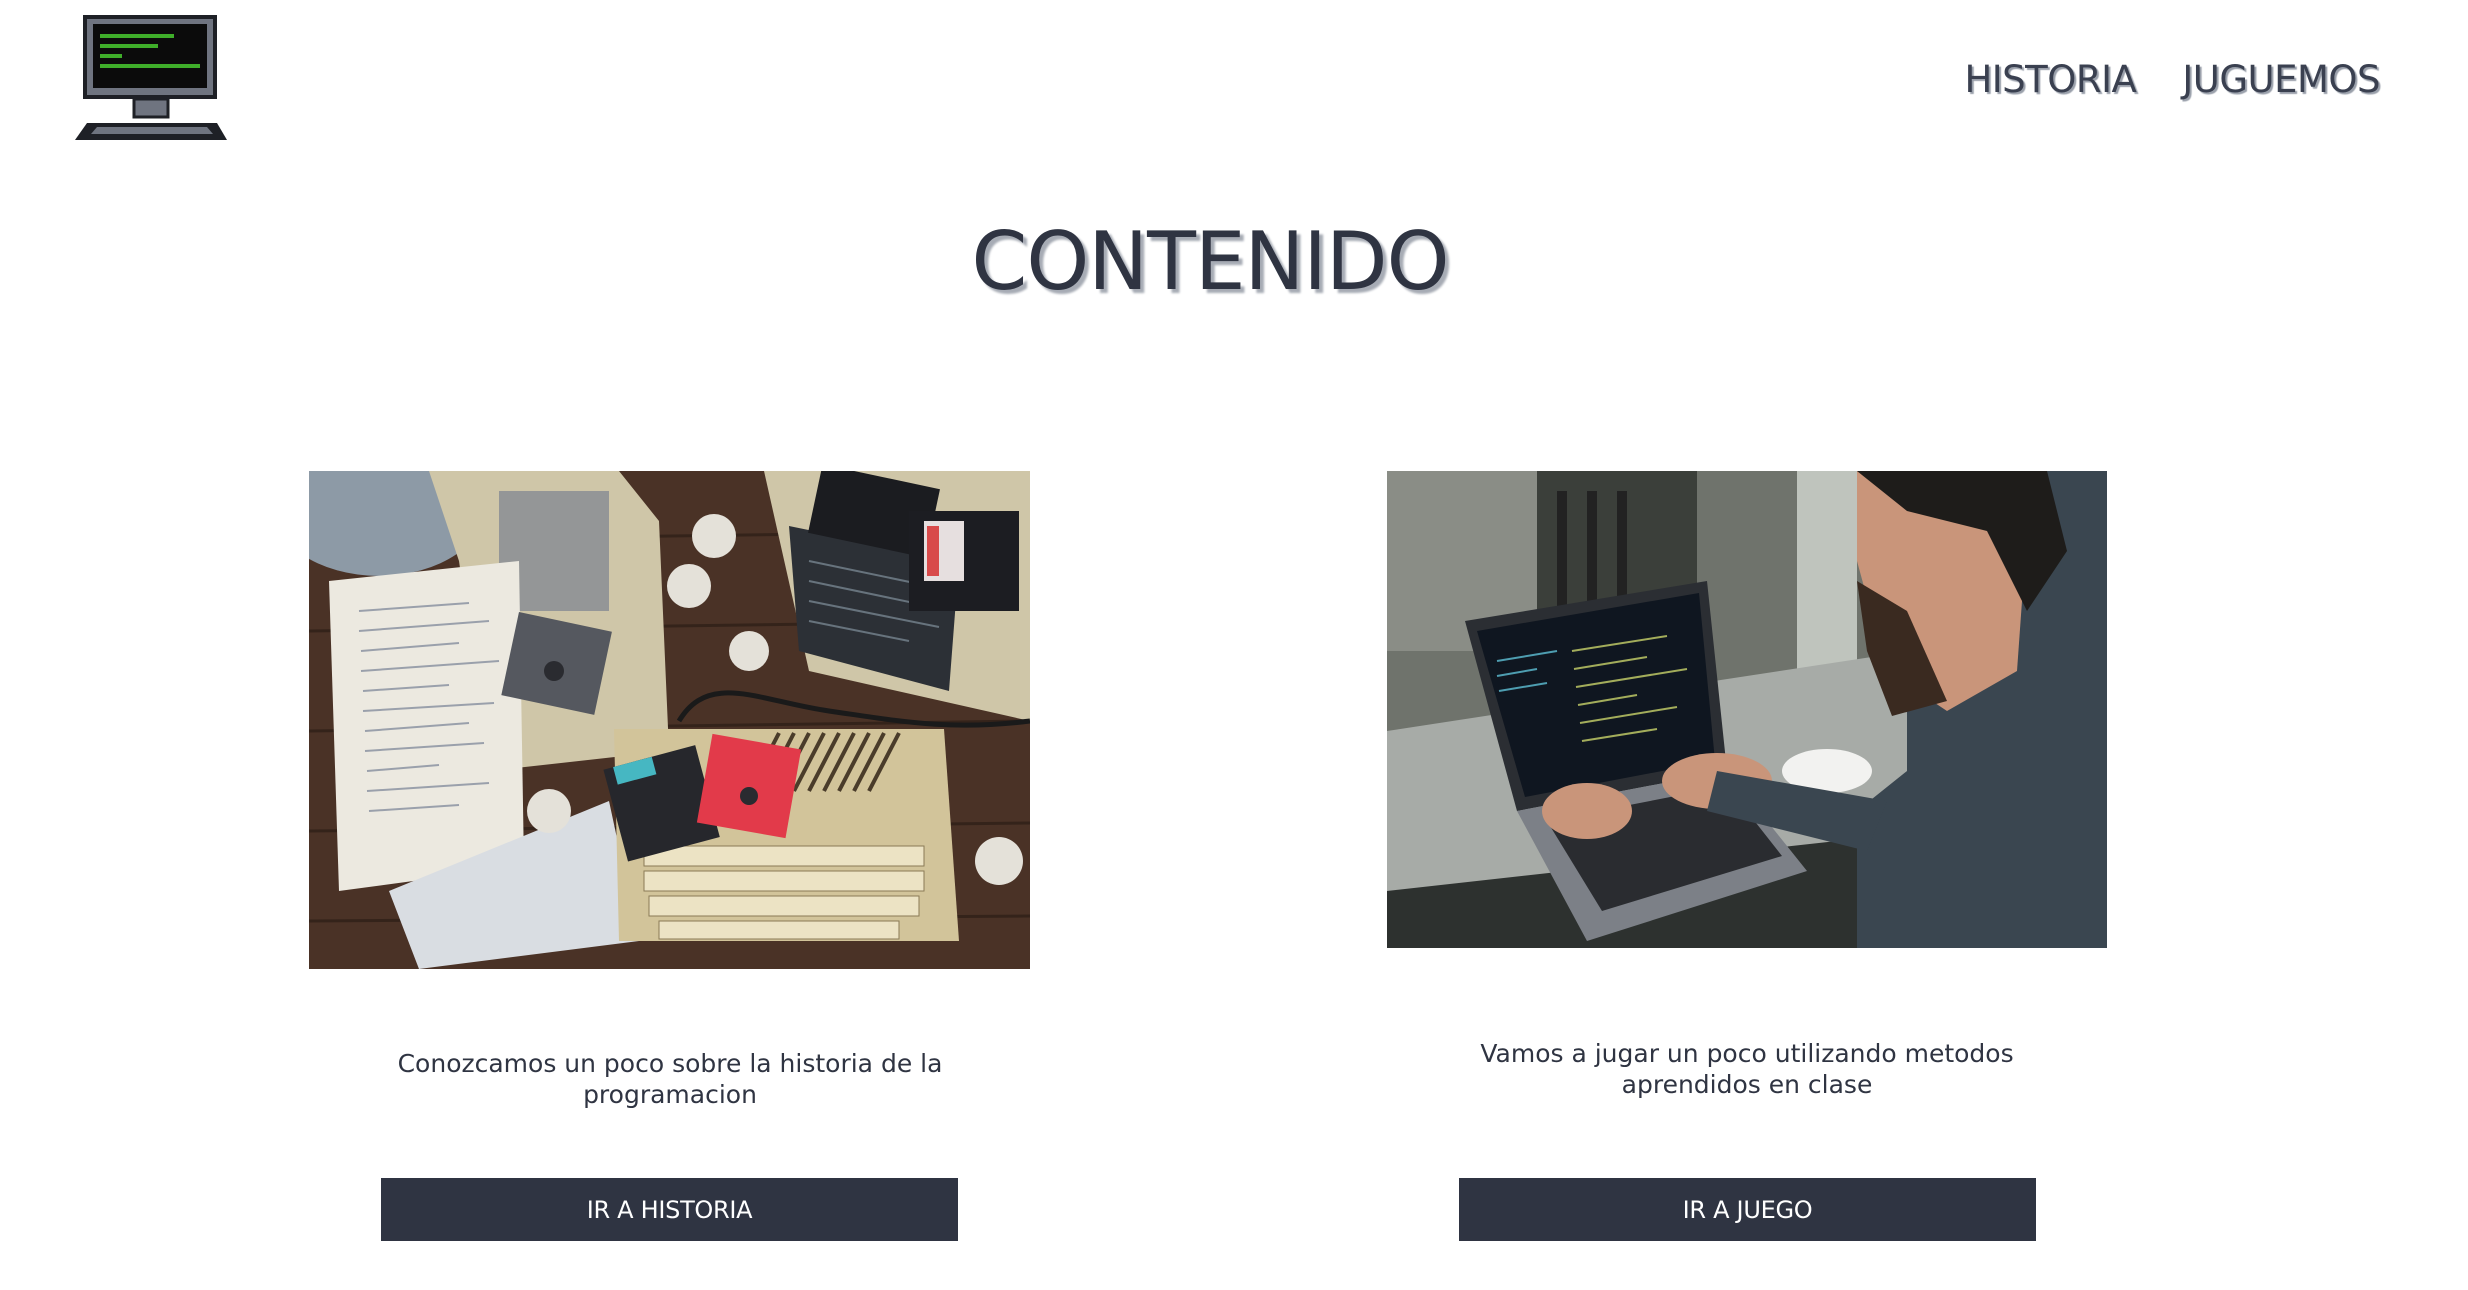 The height and width of the screenshot is (1290, 2468). Describe the element at coordinates (151, 78) in the screenshot. I see `computer-logo-icon` at that location.